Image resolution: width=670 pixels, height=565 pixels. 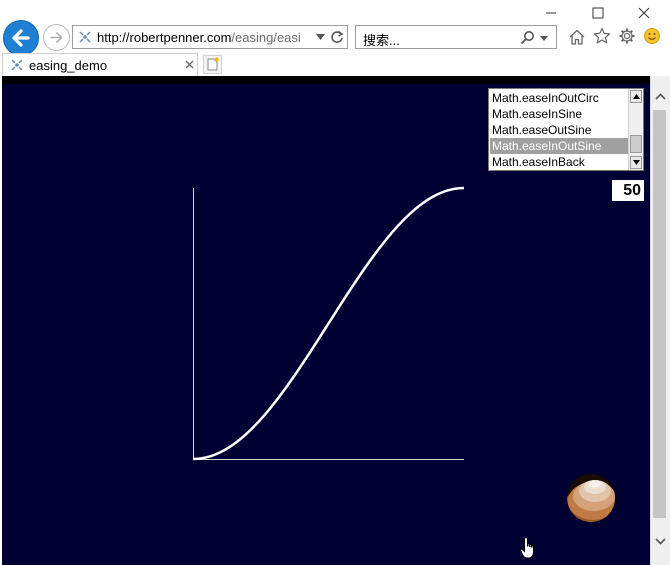 I want to click on animated-ball, so click(x=591, y=498).